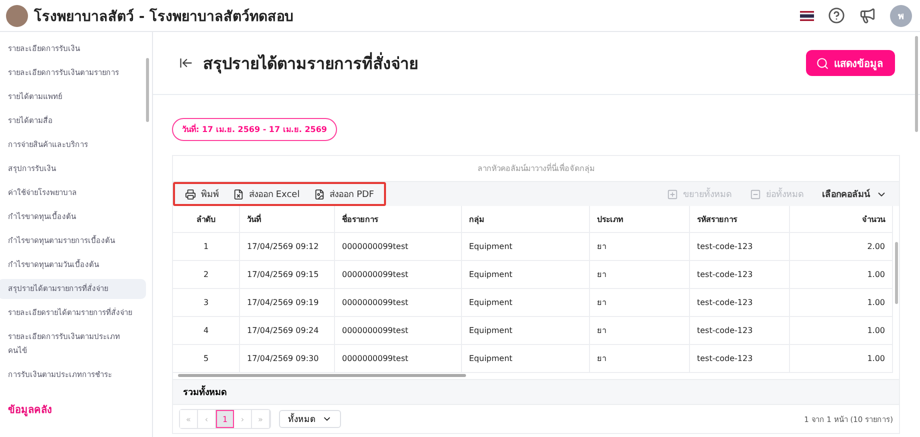 The height and width of the screenshot is (437, 920). Describe the element at coordinates (740, 219) in the screenshot. I see `column-header: รหัสรายการ` at that location.